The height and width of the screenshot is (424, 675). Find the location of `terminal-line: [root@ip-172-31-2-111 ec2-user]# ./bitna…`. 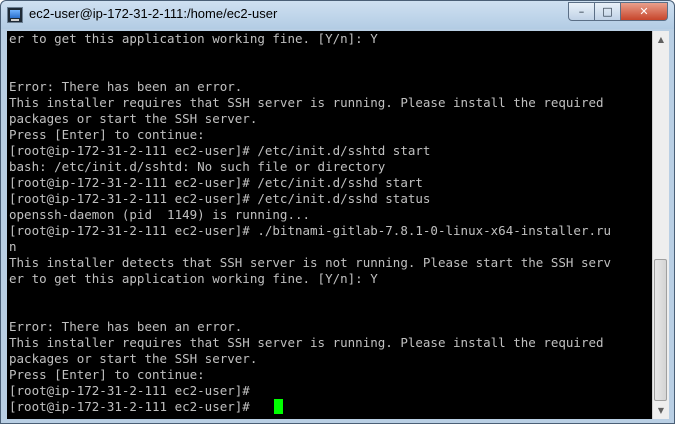

terminal-line: [root@ip-172-31-2-111 ec2-user]# ./bitna… is located at coordinates (310, 230).